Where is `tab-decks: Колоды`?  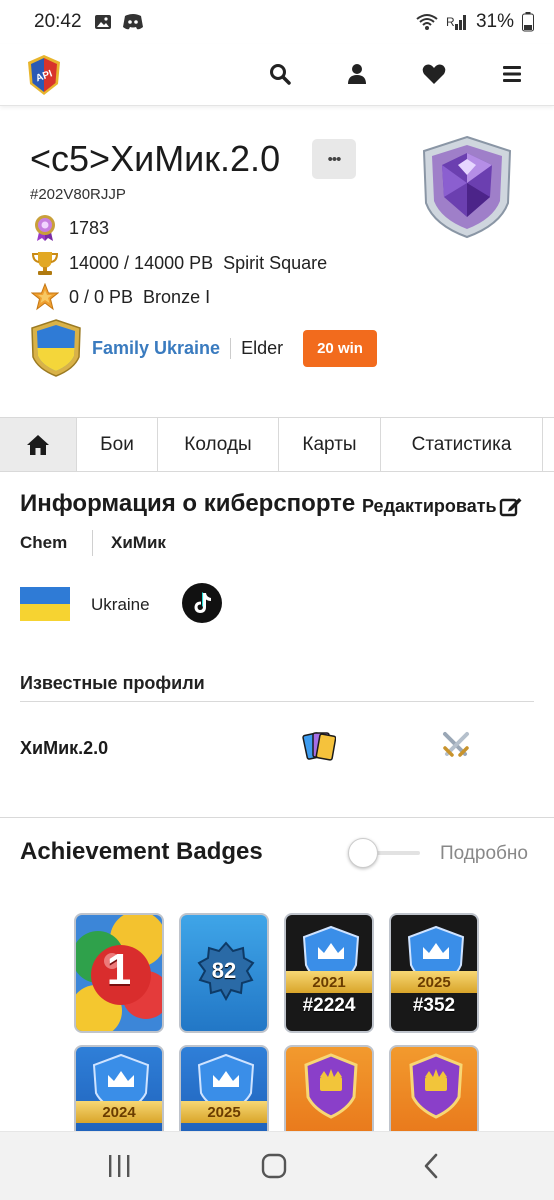
tab-decks: Колоды is located at coordinates (218, 444).